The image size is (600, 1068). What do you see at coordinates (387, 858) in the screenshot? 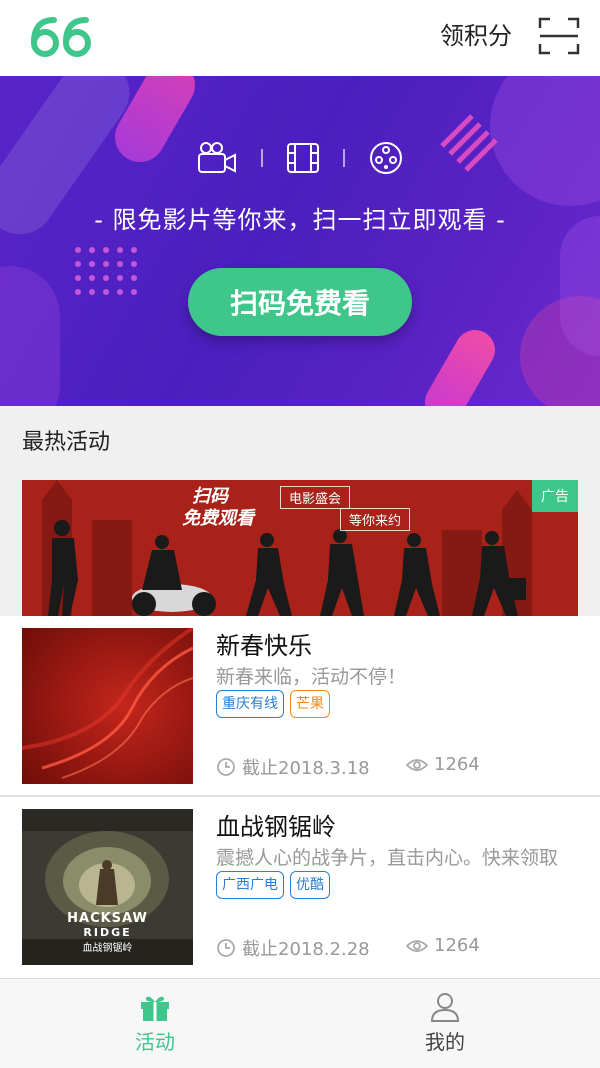
I see `activity-description: 震撼人心的战争片，直击内心。快来领取` at bounding box center [387, 858].